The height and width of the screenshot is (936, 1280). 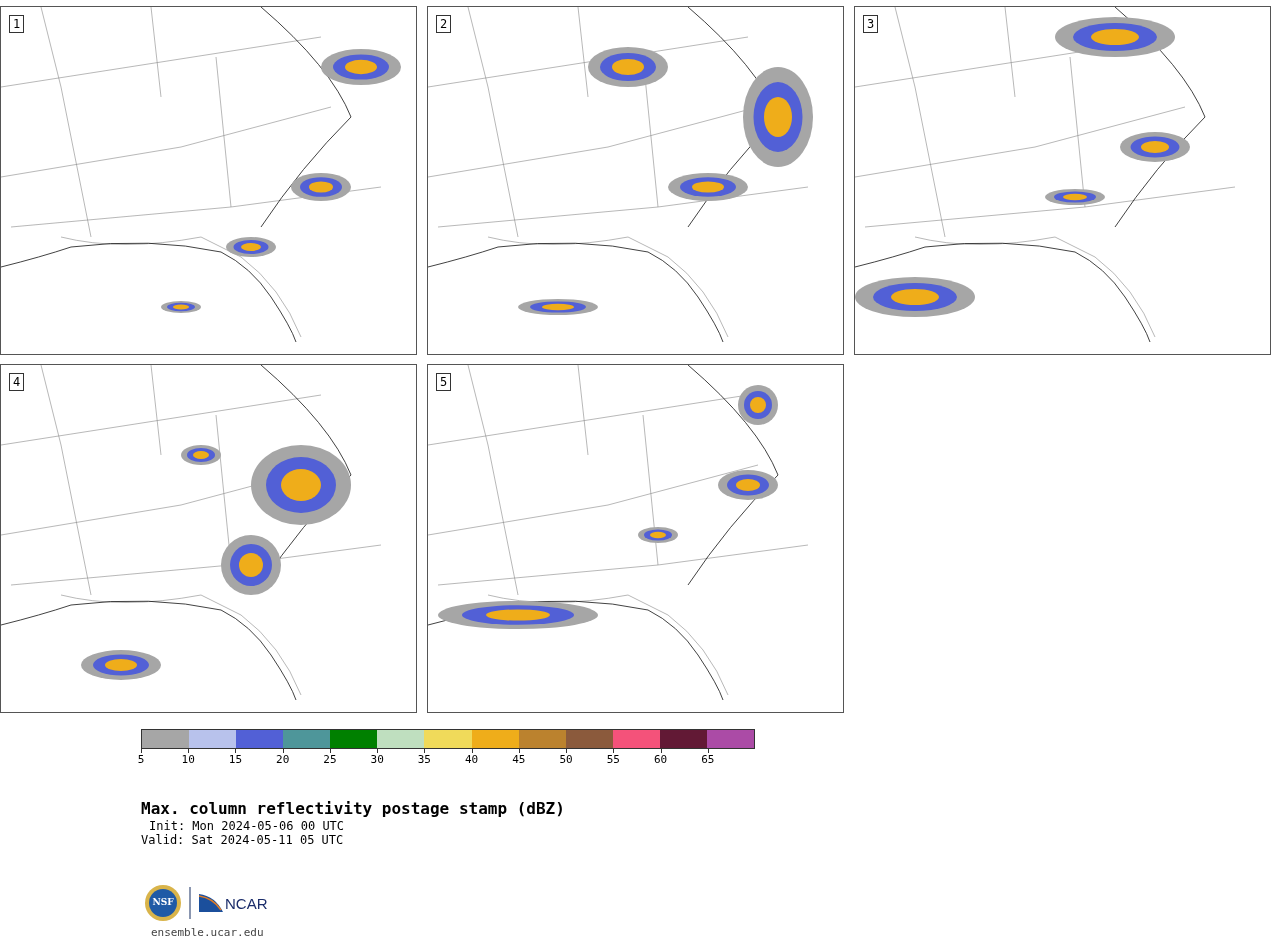 I want to click on tick-label: 40, so click(x=472, y=760).